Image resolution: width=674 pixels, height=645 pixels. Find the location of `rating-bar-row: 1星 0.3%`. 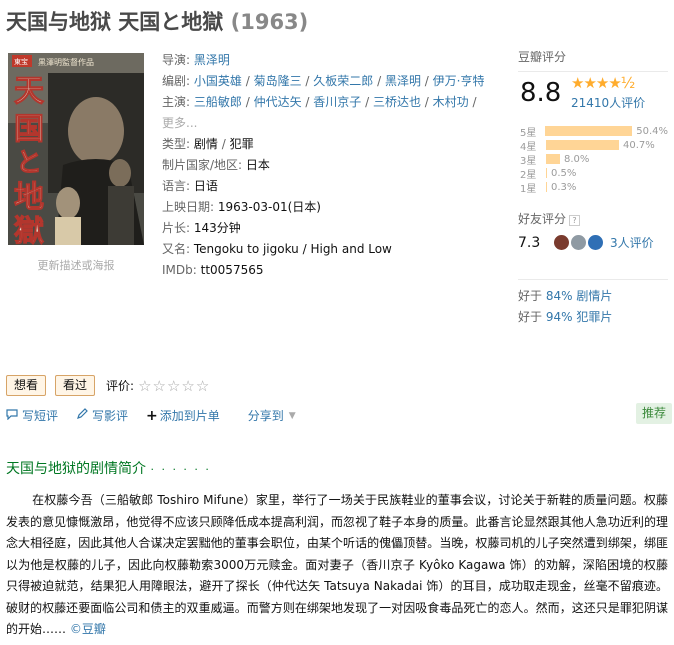

rating-bar-row: 1星 0.3% is located at coordinates (548, 188).